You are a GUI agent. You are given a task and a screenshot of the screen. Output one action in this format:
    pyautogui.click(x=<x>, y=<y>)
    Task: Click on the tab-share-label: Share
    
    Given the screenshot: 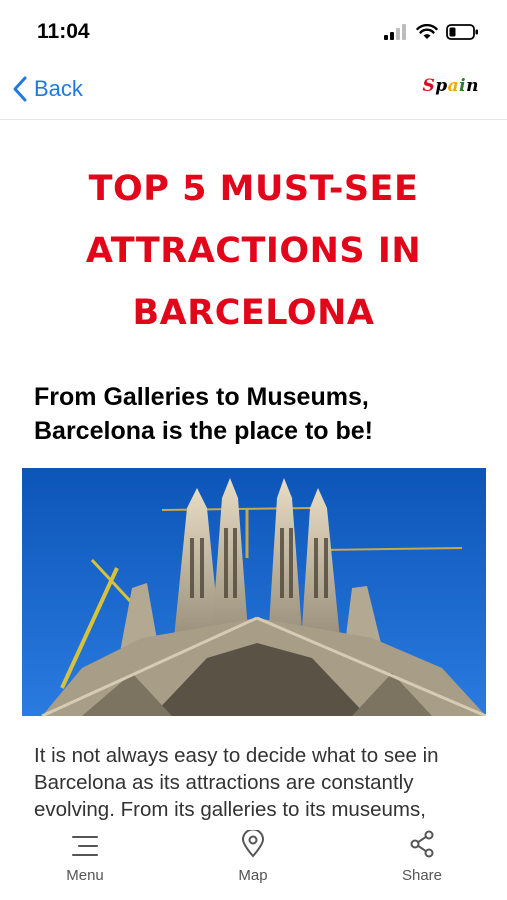 What is the action you would take?
    pyautogui.click(x=422, y=875)
    